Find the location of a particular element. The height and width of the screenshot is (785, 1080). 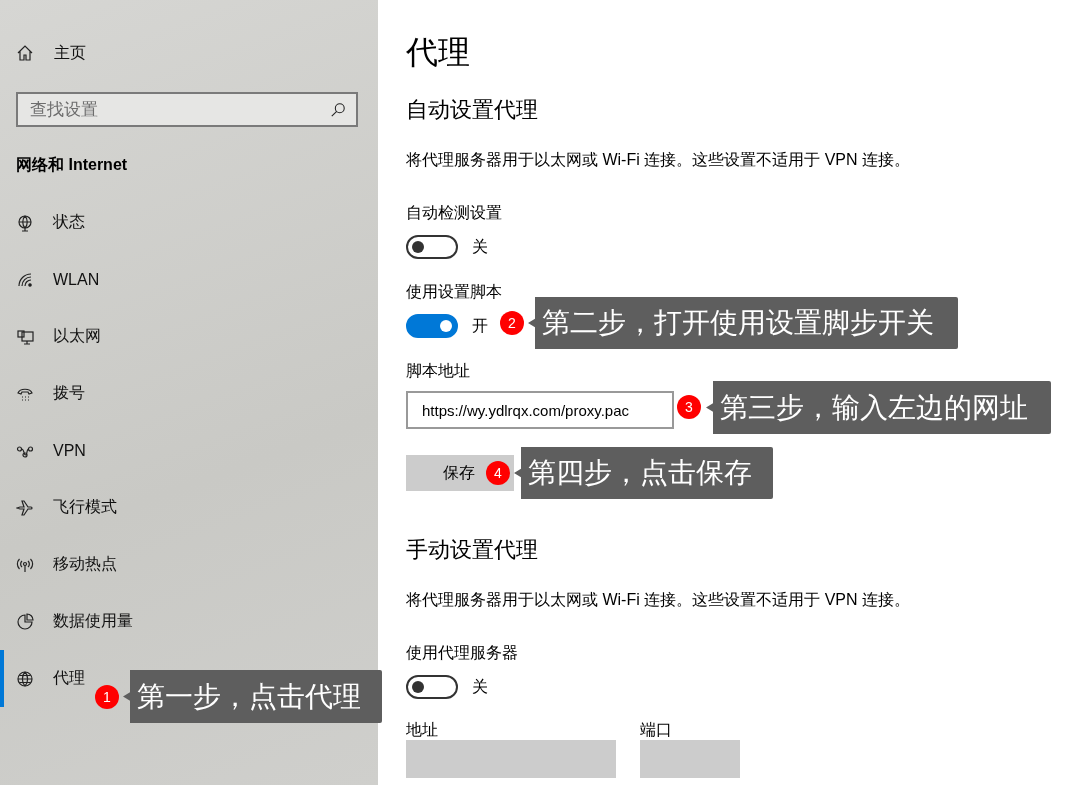

section-heading: 手动设置代理 is located at coordinates (472, 550).